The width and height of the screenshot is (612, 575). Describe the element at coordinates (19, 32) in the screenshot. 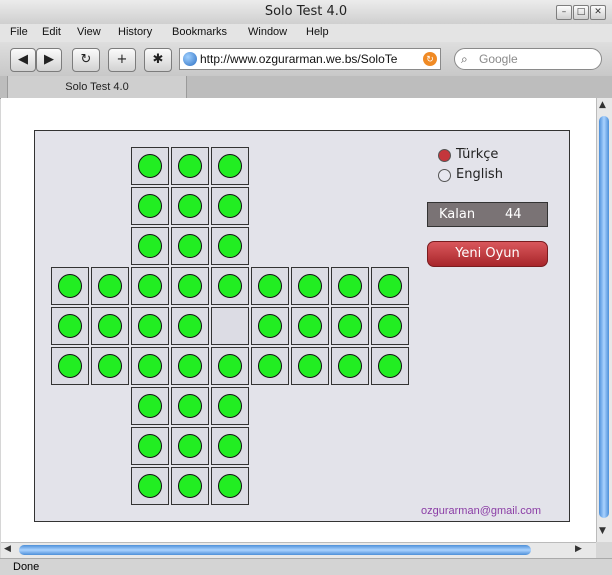

I see `menu-file: File` at that location.